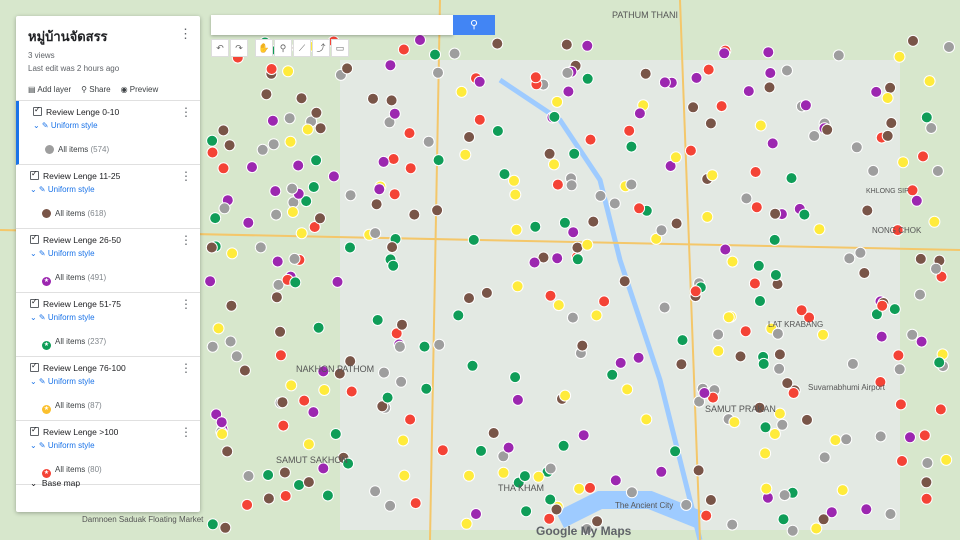  Describe the element at coordinates (474, 25) in the screenshot. I see `search-button: ⚲` at that location.